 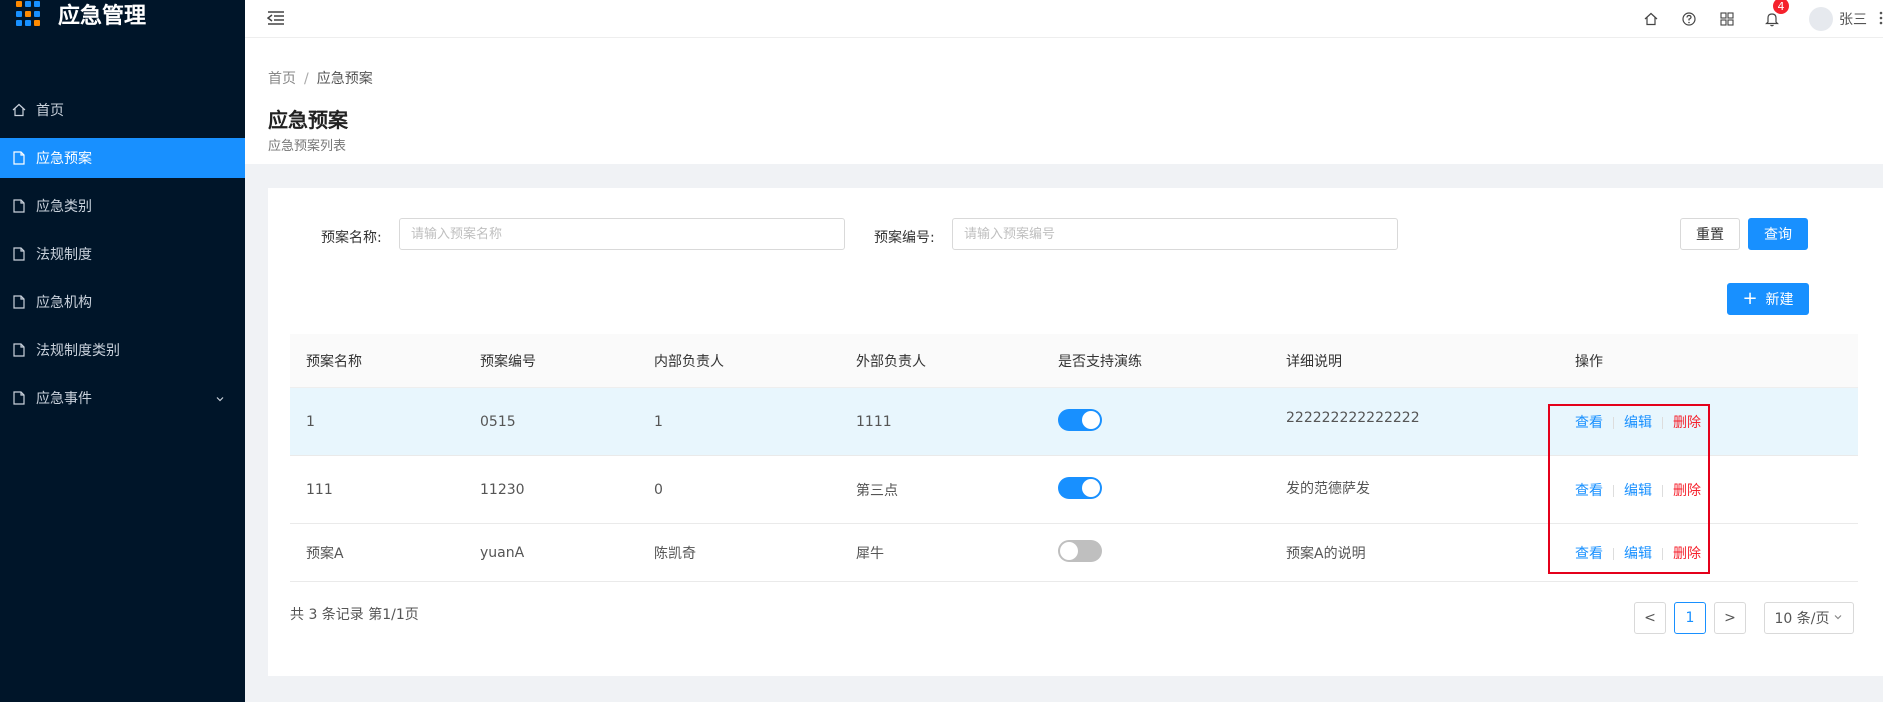 I want to click on cell-code: 11230, so click(x=502, y=489).